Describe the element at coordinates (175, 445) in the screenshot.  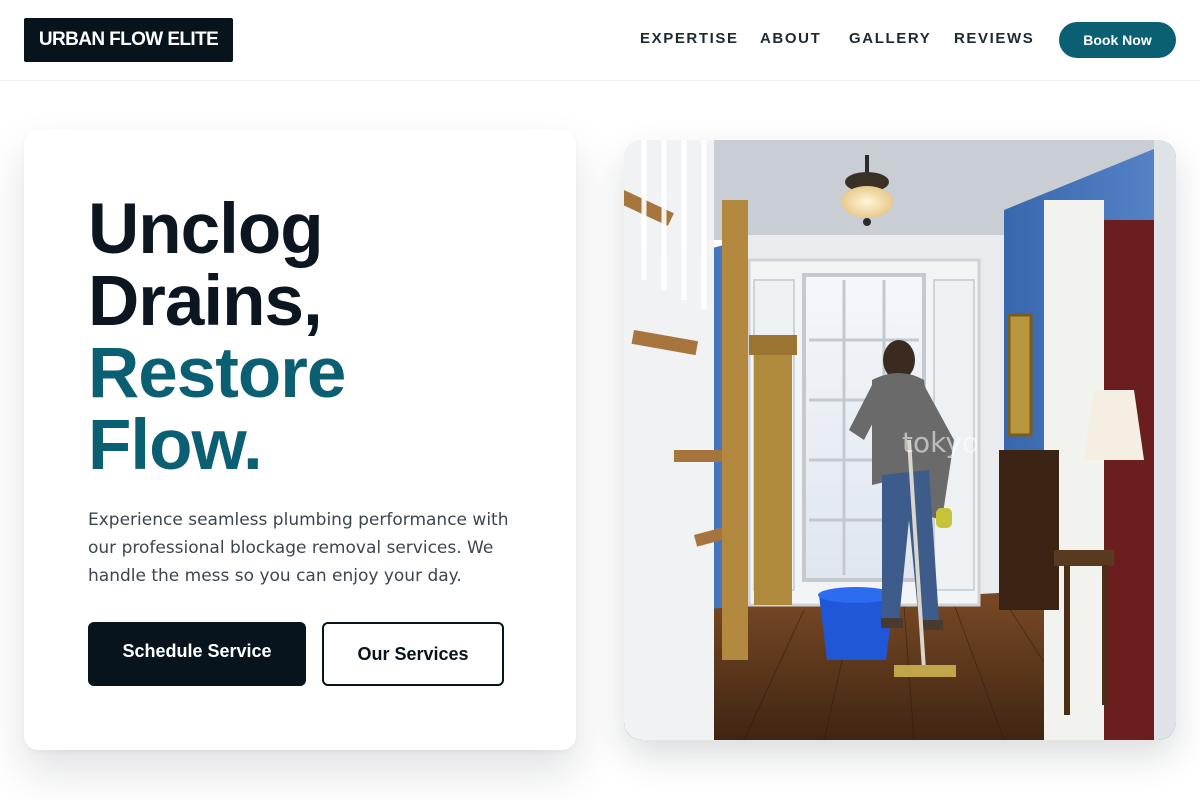
I see `headline-line-4: Flow.` at that location.